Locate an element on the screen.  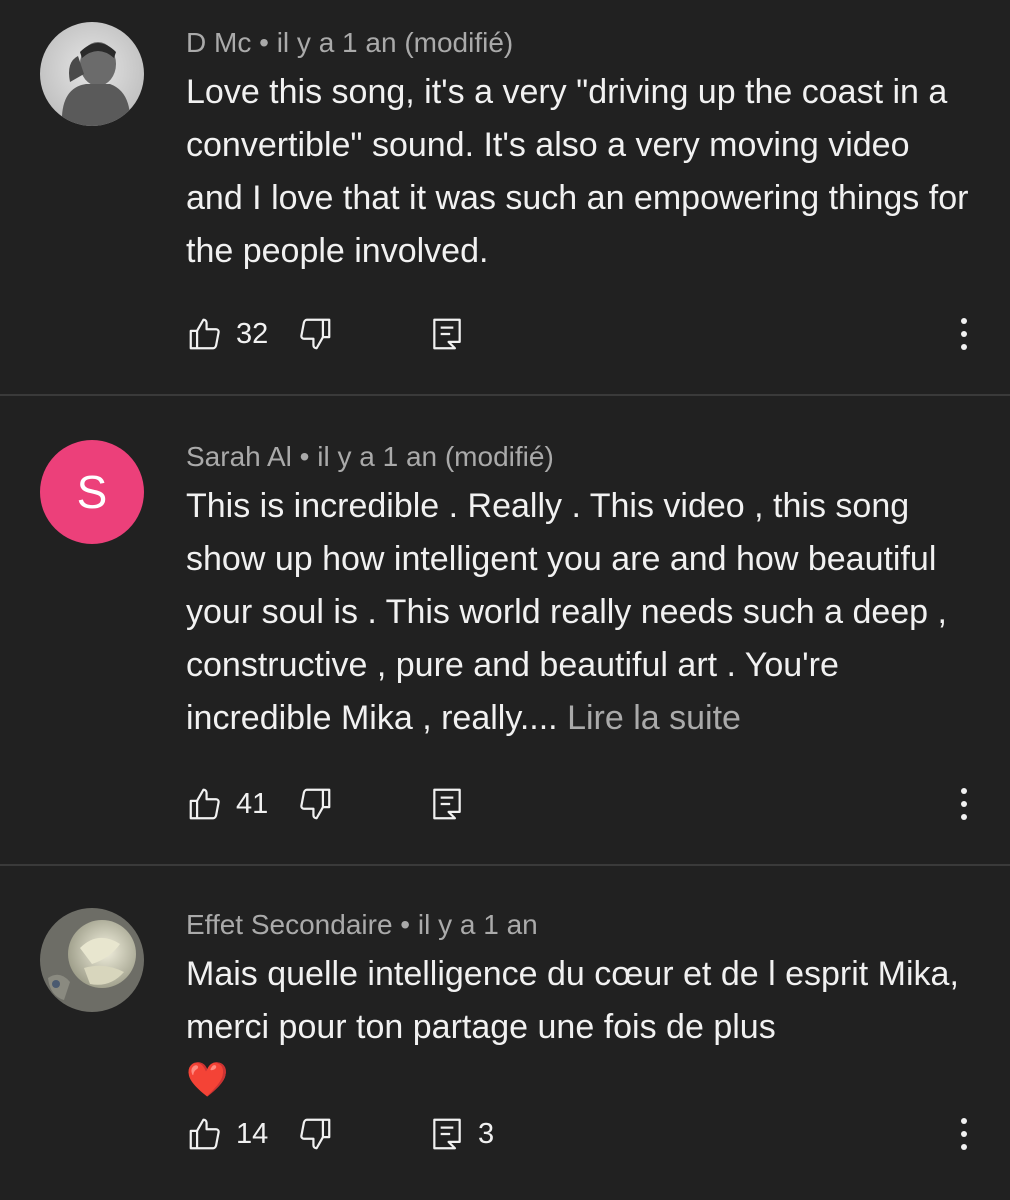
like-button: 41 is located at coordinates (241, 804).